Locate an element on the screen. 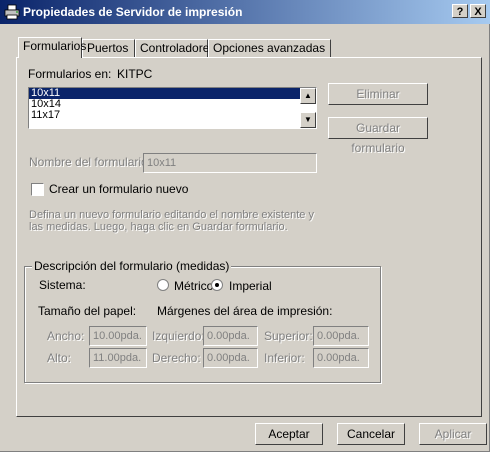  forms-listbox: 10x11 10x14 11x17 ▲ ▼ is located at coordinates (172, 108).